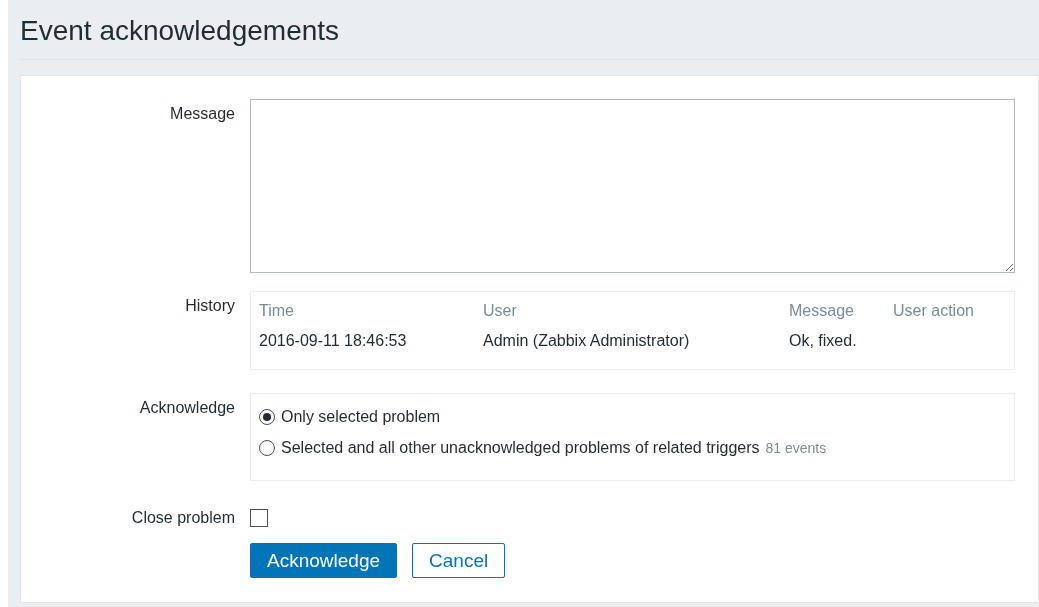 This screenshot has width=1039, height=607. I want to click on column-header: User, so click(500, 311).